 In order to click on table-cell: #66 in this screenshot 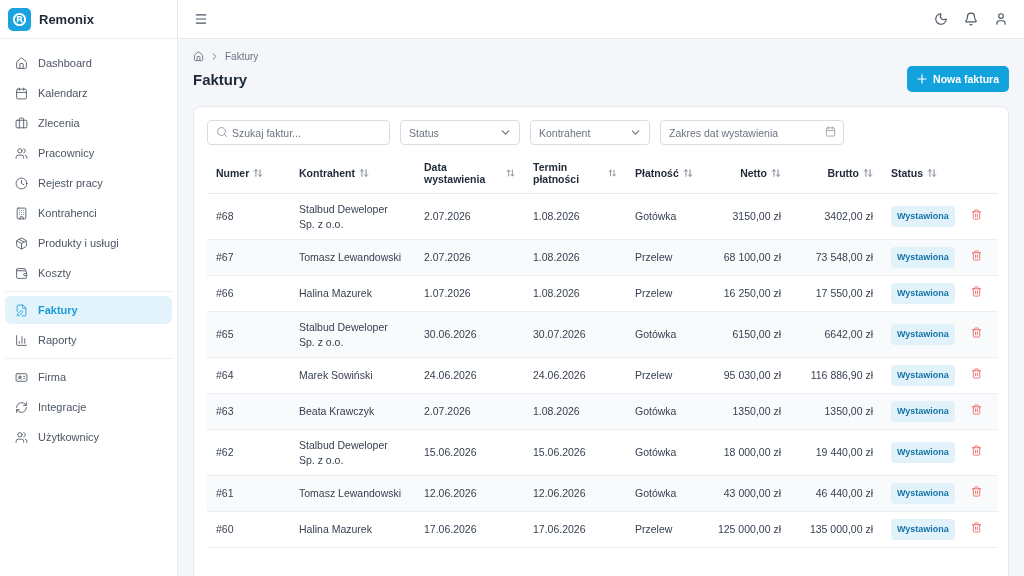, I will do `click(225, 293)`.